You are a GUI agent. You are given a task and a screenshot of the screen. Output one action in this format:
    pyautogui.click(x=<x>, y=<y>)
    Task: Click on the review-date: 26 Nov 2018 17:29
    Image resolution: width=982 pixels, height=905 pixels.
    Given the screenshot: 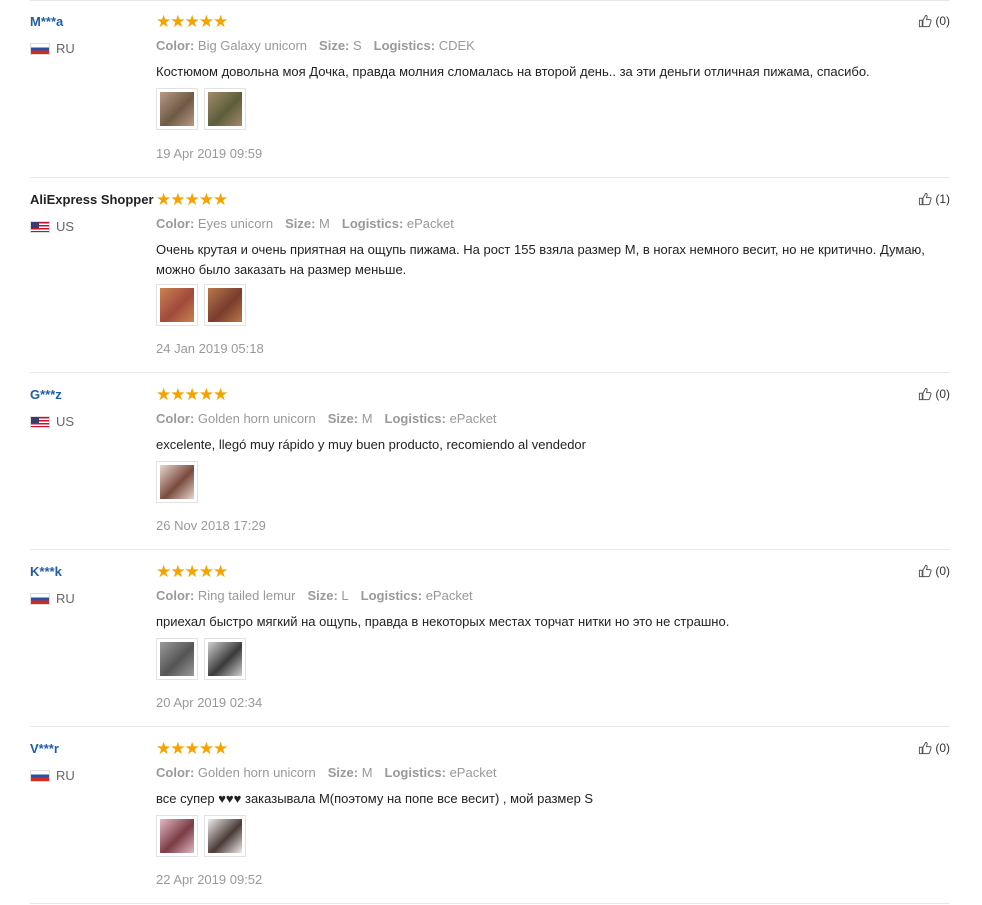 What is the action you would take?
    pyautogui.click(x=211, y=525)
    